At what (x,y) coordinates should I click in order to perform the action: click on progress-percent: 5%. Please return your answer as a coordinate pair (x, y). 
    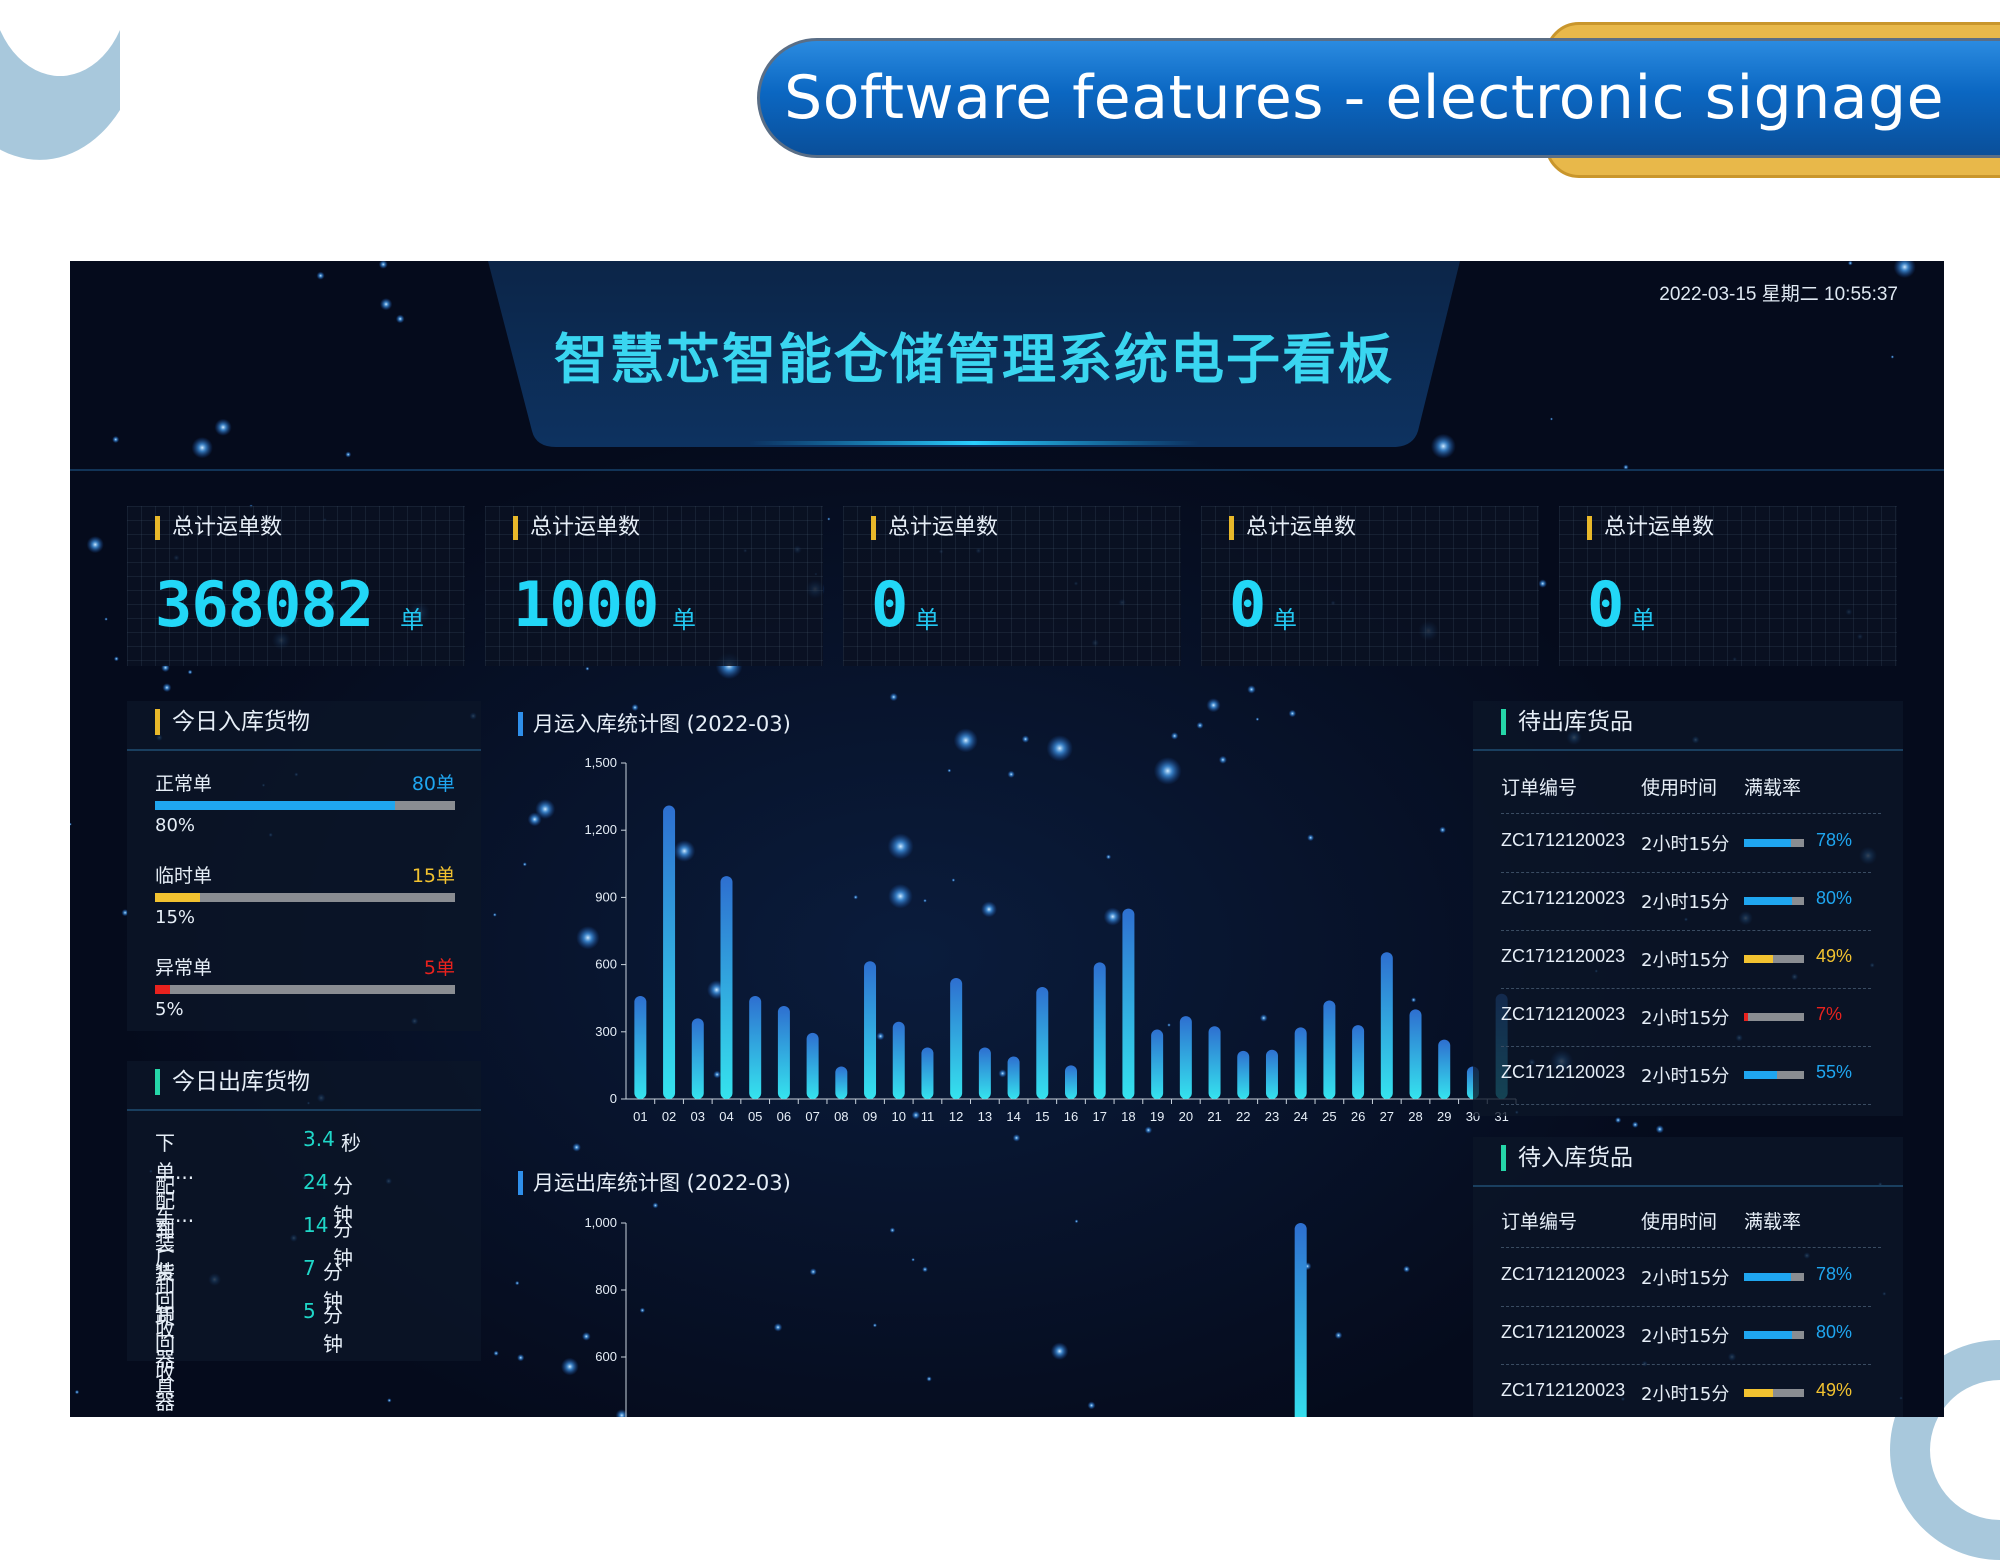
    Looking at the image, I should click on (169, 1009).